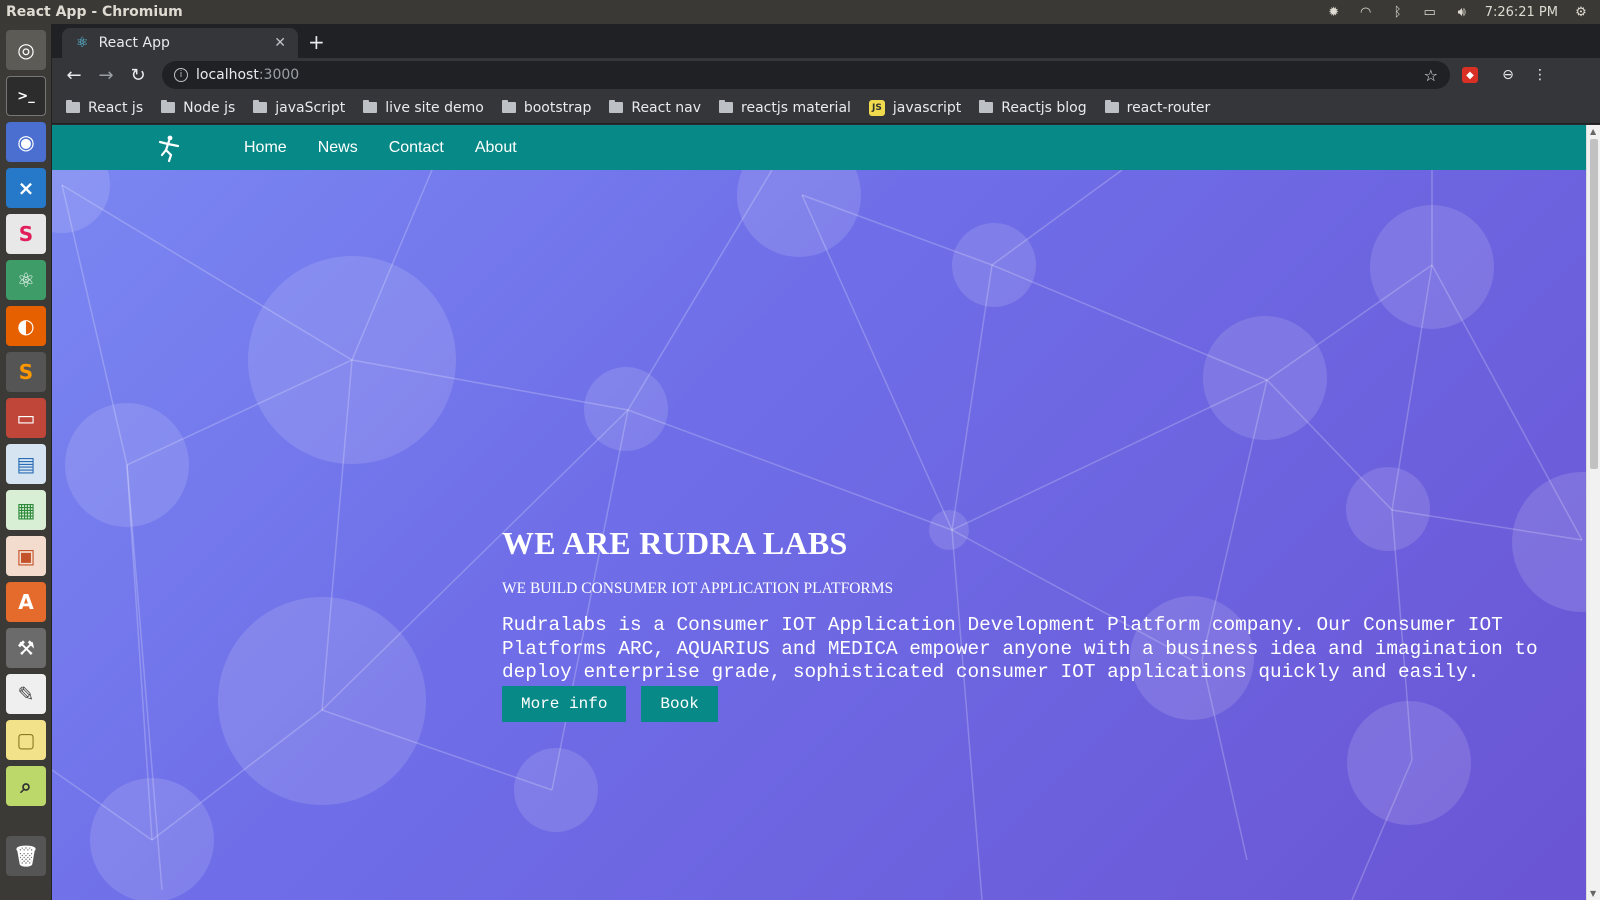 The height and width of the screenshot is (900, 1600). Describe the element at coordinates (1462, 12) in the screenshot. I see `volume-icon: 🔊︎` at that location.